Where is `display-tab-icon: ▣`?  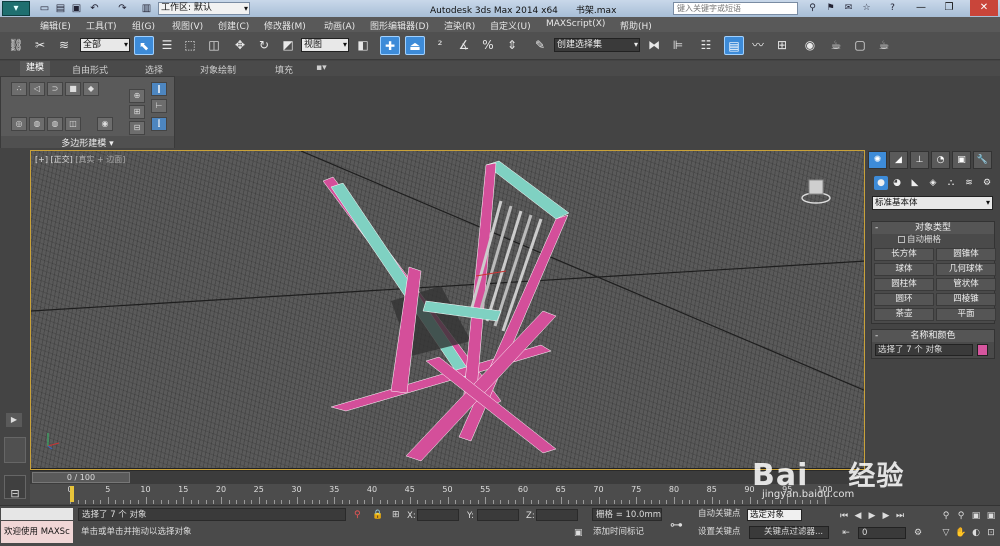
display-tab-icon: ▣ is located at coordinates (961, 160).